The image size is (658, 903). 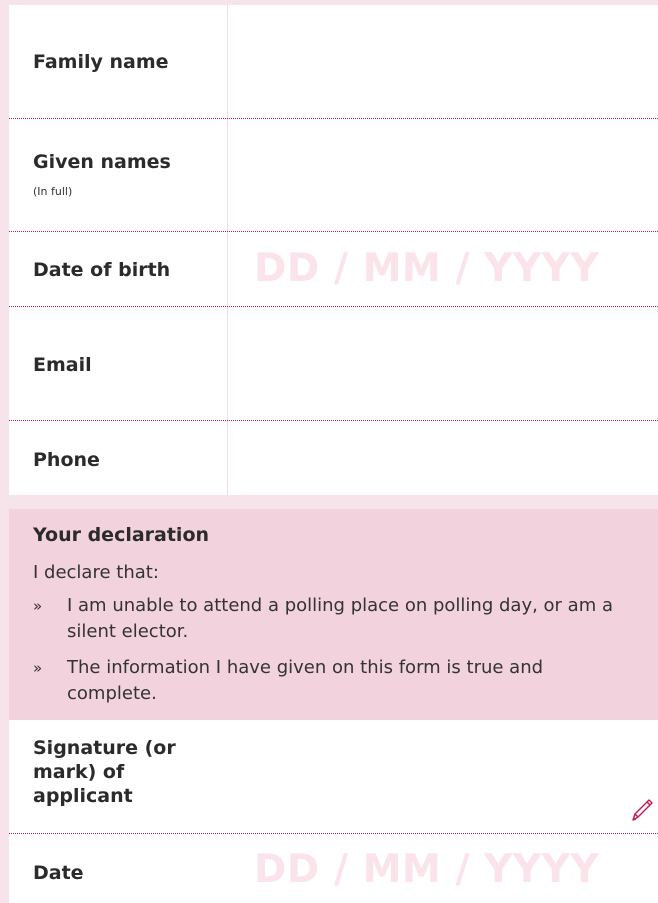 I want to click on phone-row: Phone, so click(x=333, y=458).